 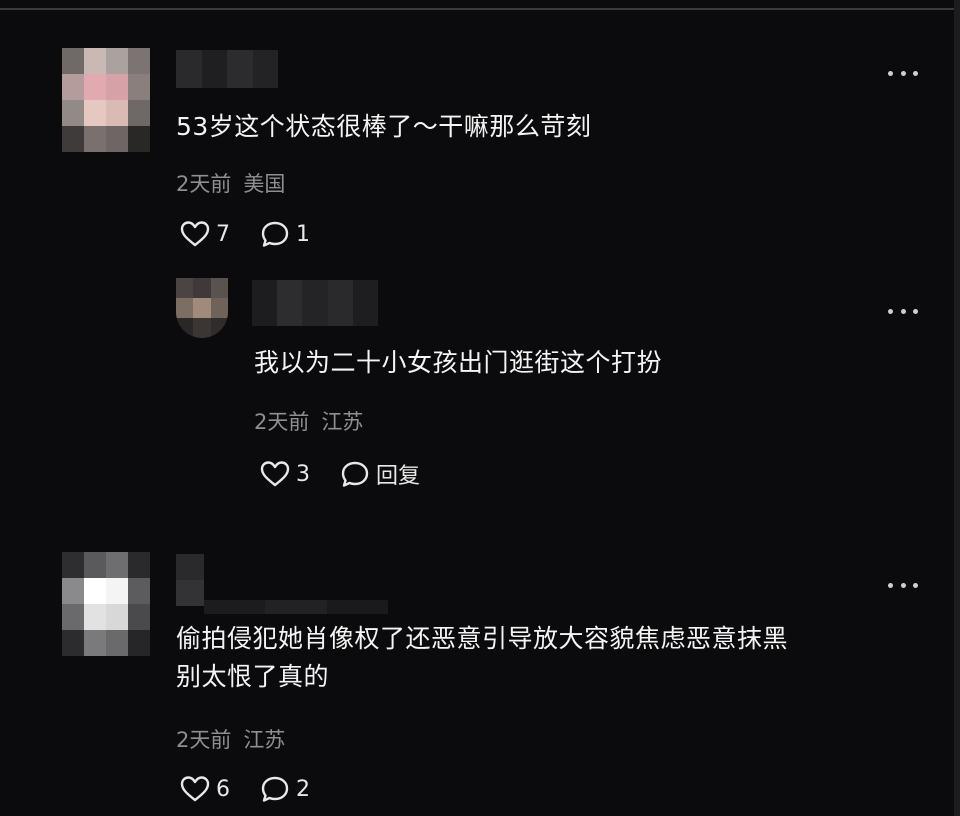 I want to click on comment-actions: 3 回复, so click(x=340, y=474).